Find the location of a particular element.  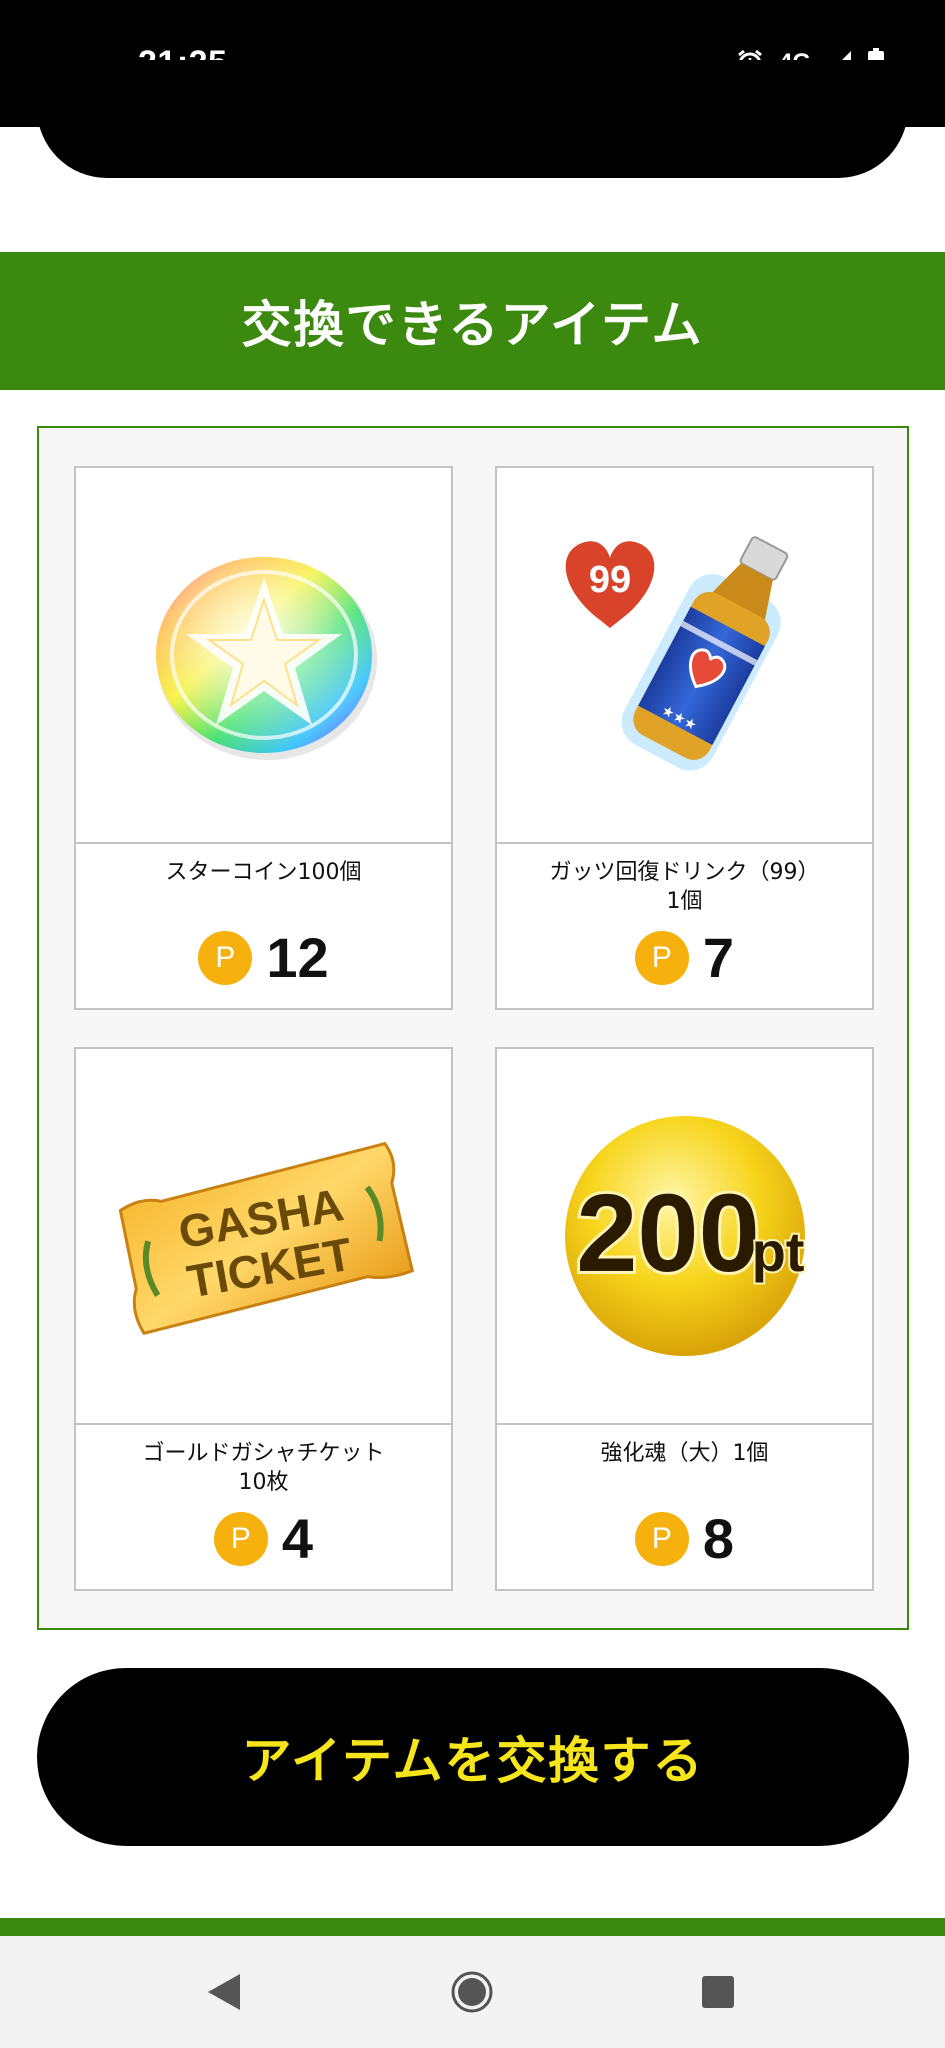

price-value: 12 is located at coordinates (297, 957).